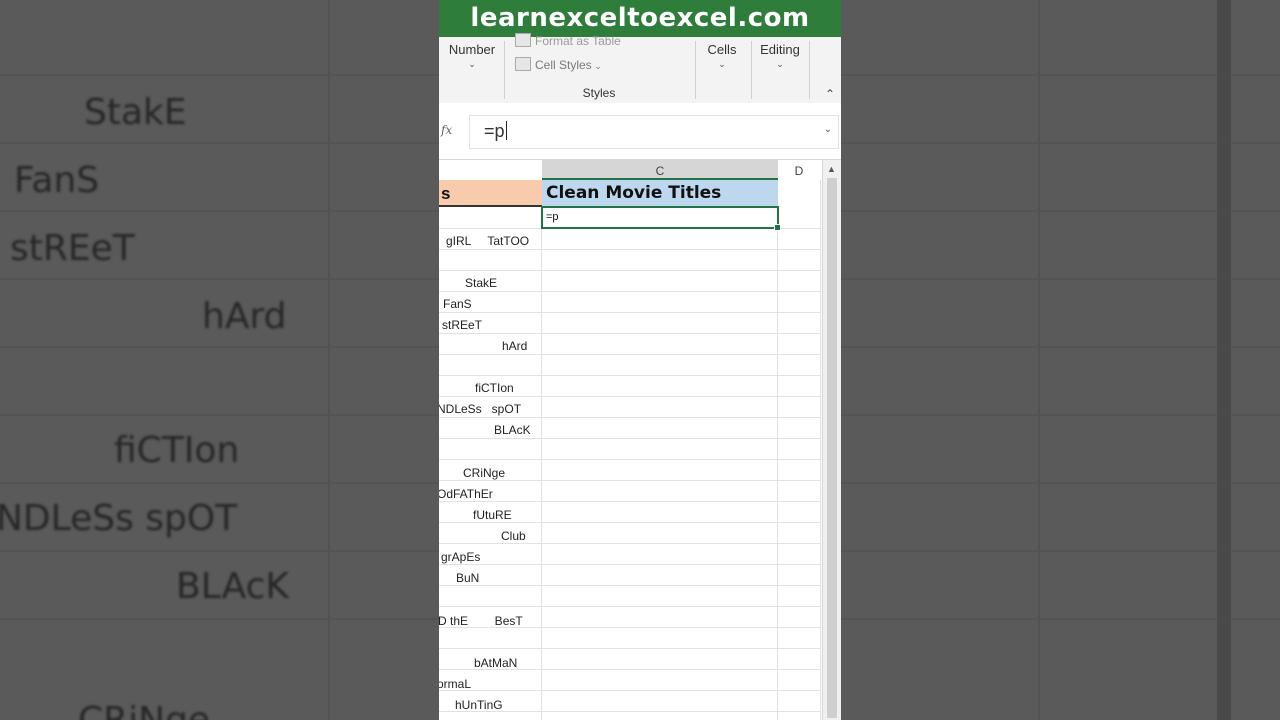 This screenshot has height=720, width=1280. Describe the element at coordinates (462, 325) in the screenshot. I see `movie-title-cell: stREeT` at that location.